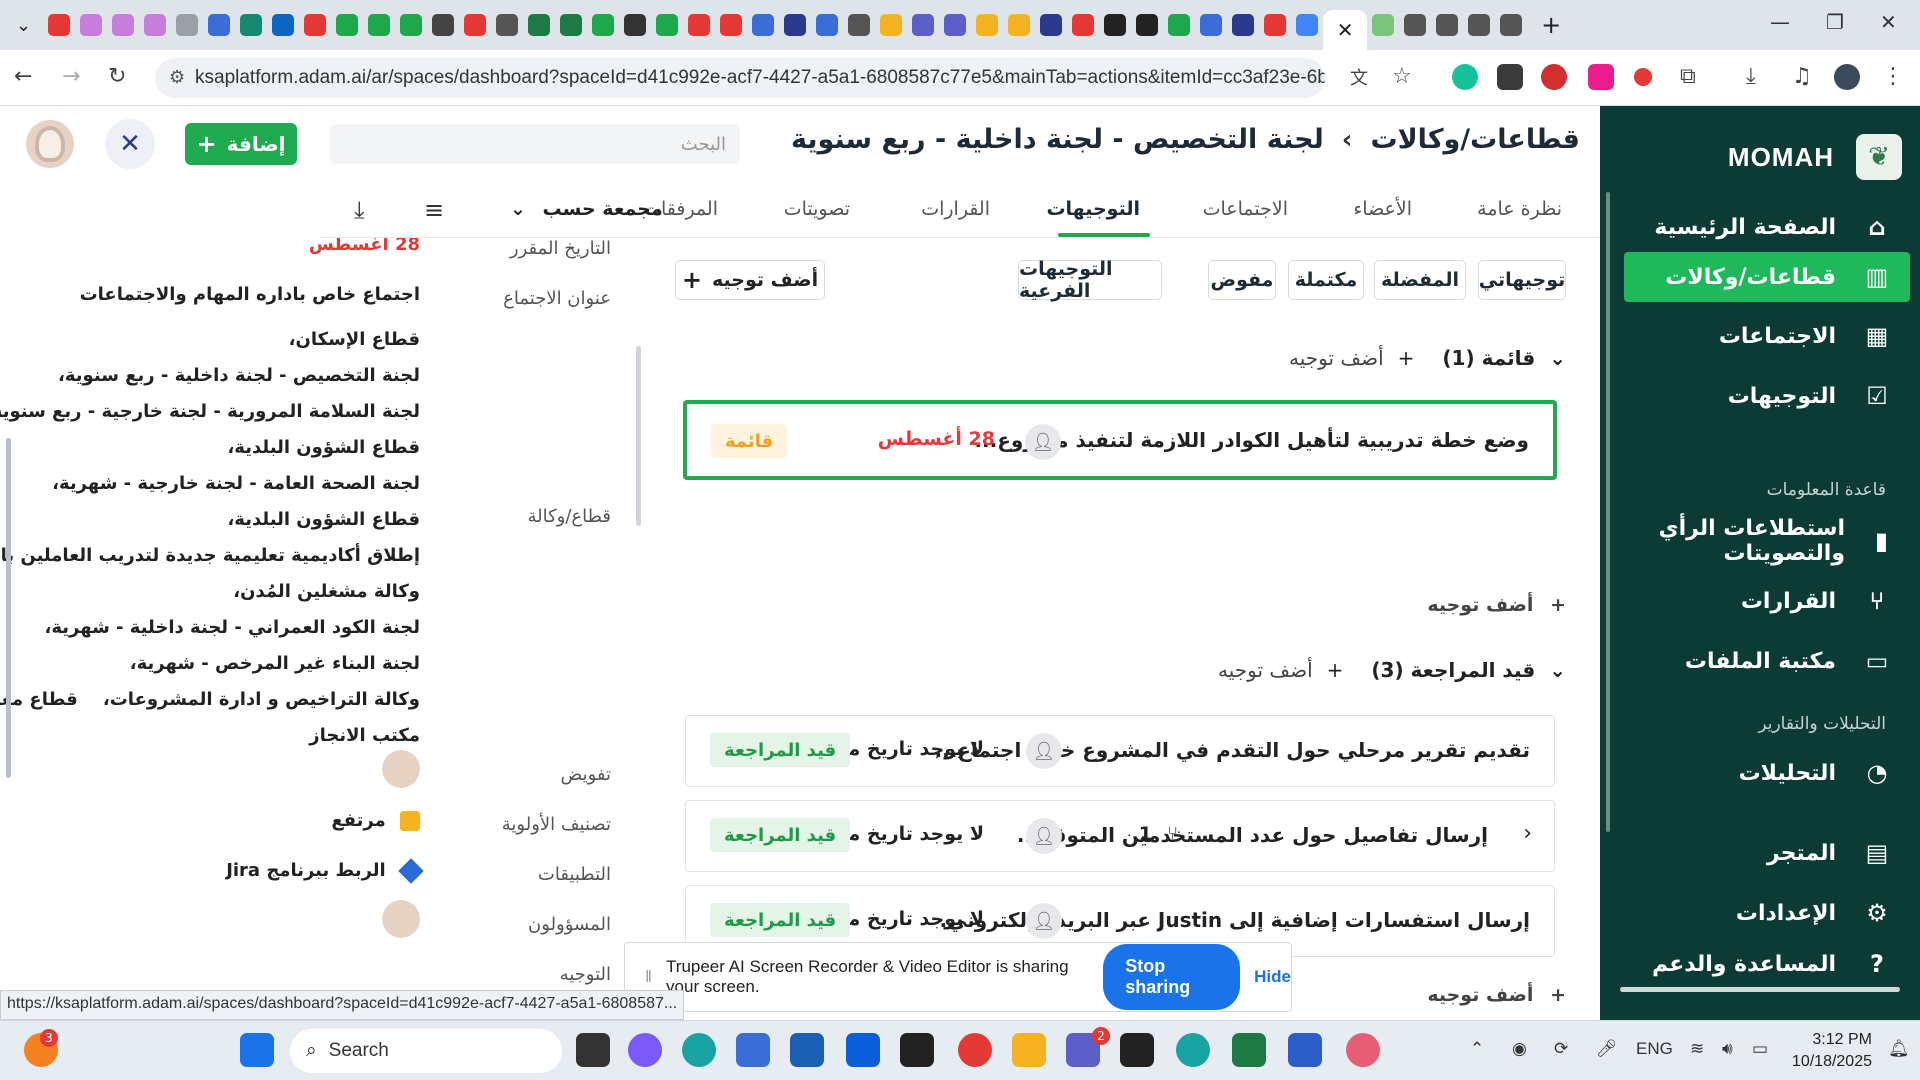 The width and height of the screenshot is (1920, 1080). What do you see at coordinates (257, 1050) in the screenshot?
I see `windows-start-icon` at bounding box center [257, 1050].